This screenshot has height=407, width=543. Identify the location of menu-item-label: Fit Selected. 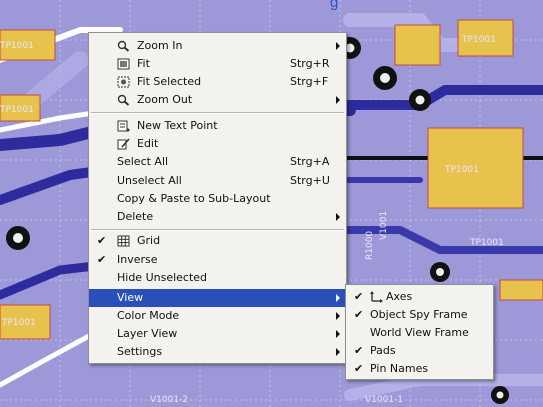
(169, 81).